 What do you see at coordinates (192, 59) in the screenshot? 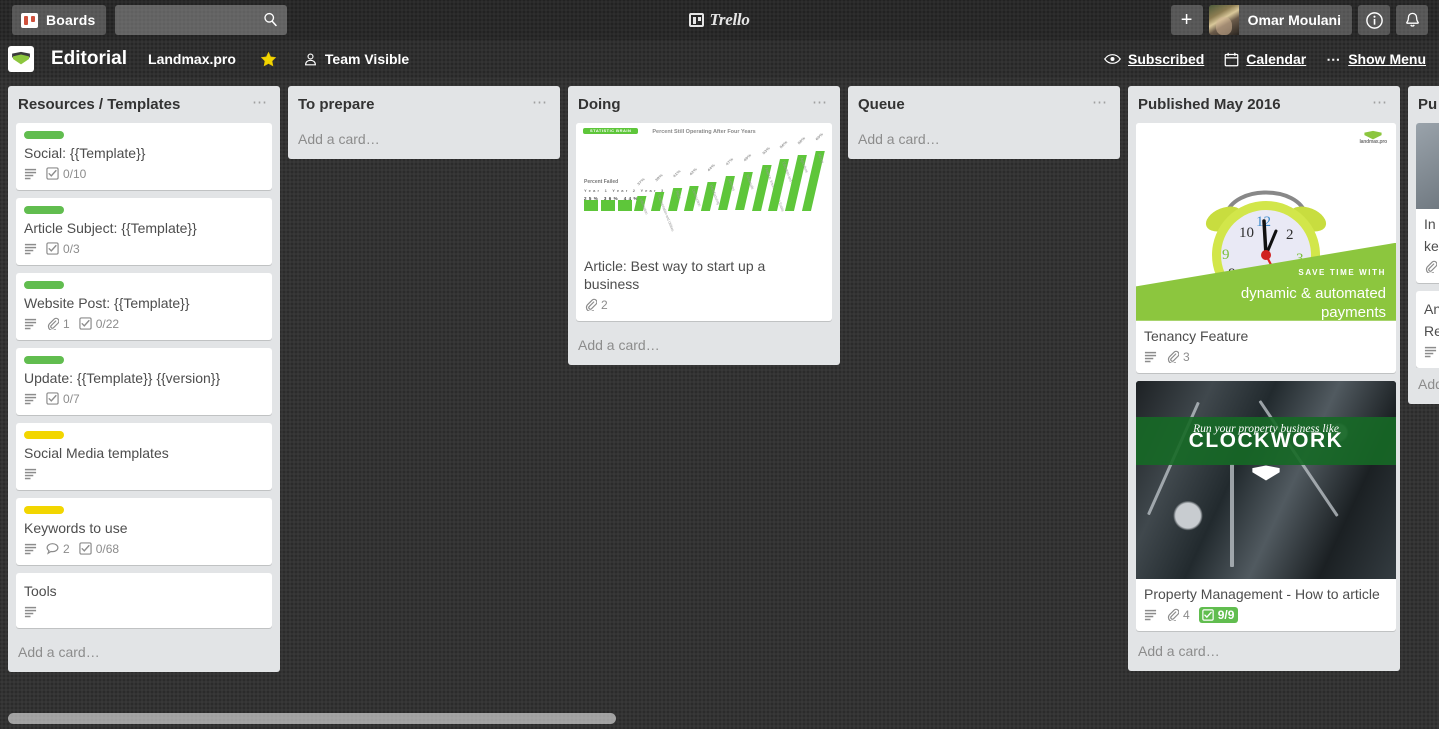
I see `organization-name: Landmax.pro` at bounding box center [192, 59].